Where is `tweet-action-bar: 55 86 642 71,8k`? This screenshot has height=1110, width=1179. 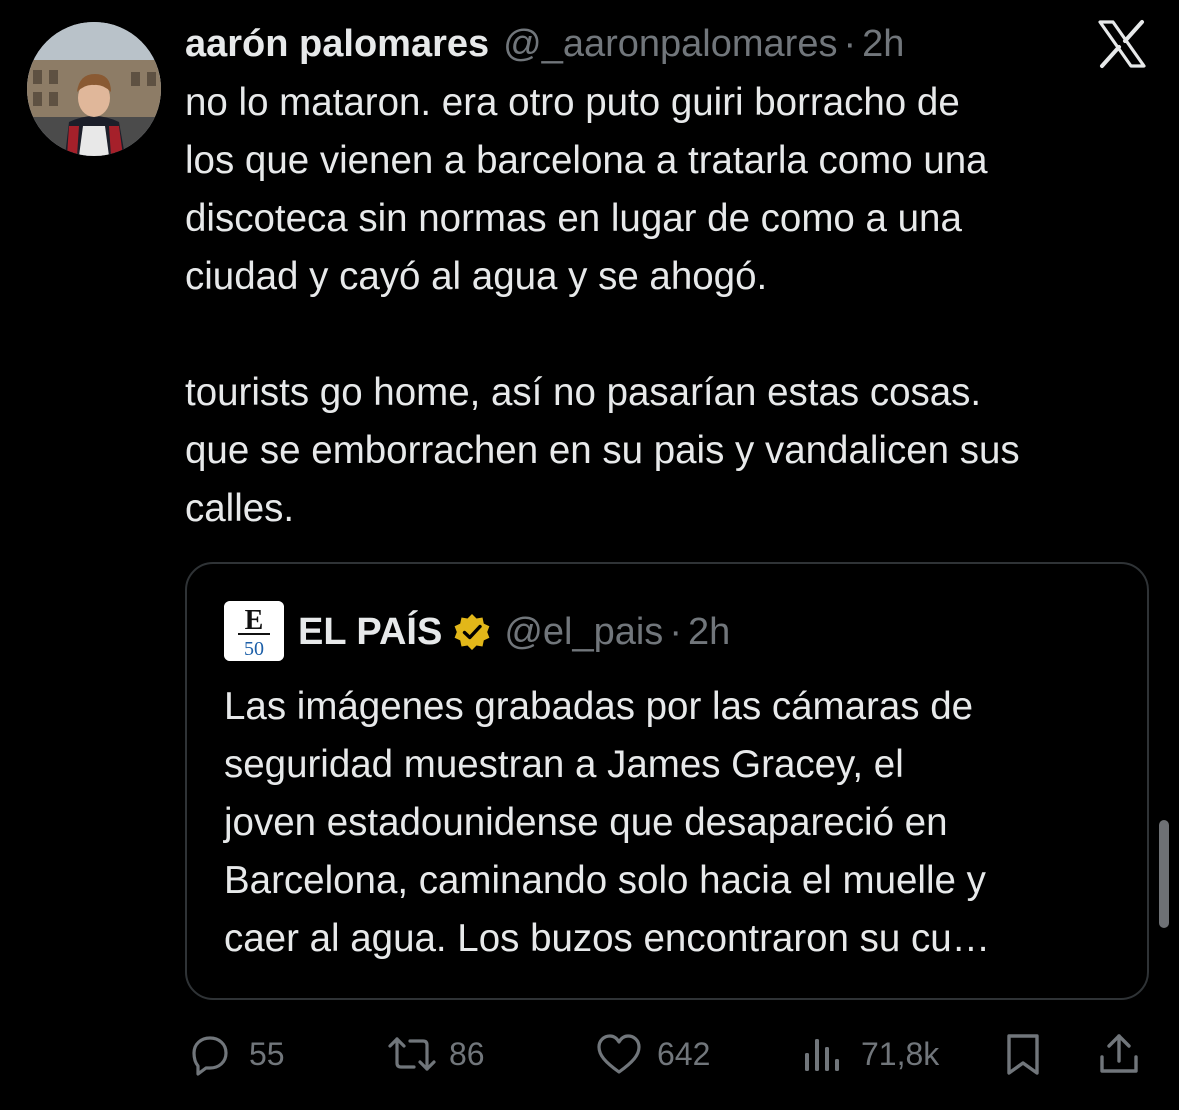 tweet-action-bar: 55 86 642 71,8k is located at coordinates (667, 1054).